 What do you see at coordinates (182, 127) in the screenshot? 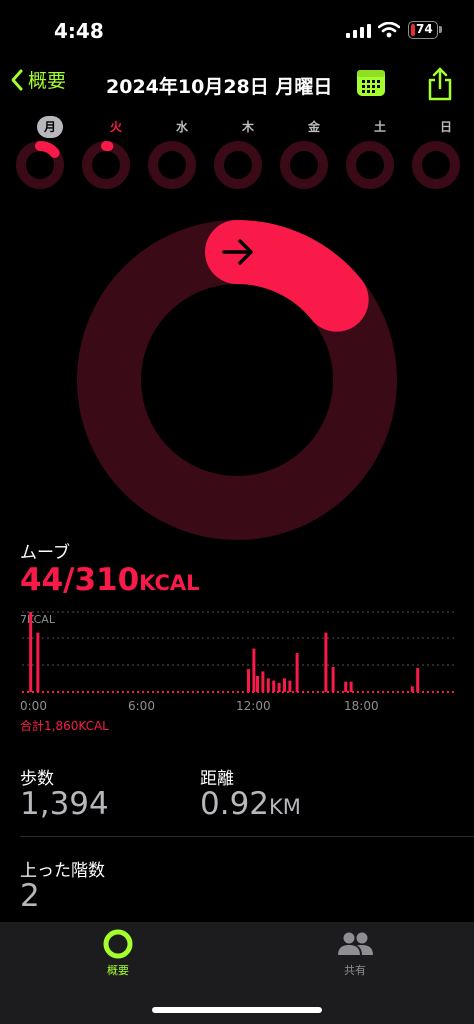
I see `day-label-2: 水` at bounding box center [182, 127].